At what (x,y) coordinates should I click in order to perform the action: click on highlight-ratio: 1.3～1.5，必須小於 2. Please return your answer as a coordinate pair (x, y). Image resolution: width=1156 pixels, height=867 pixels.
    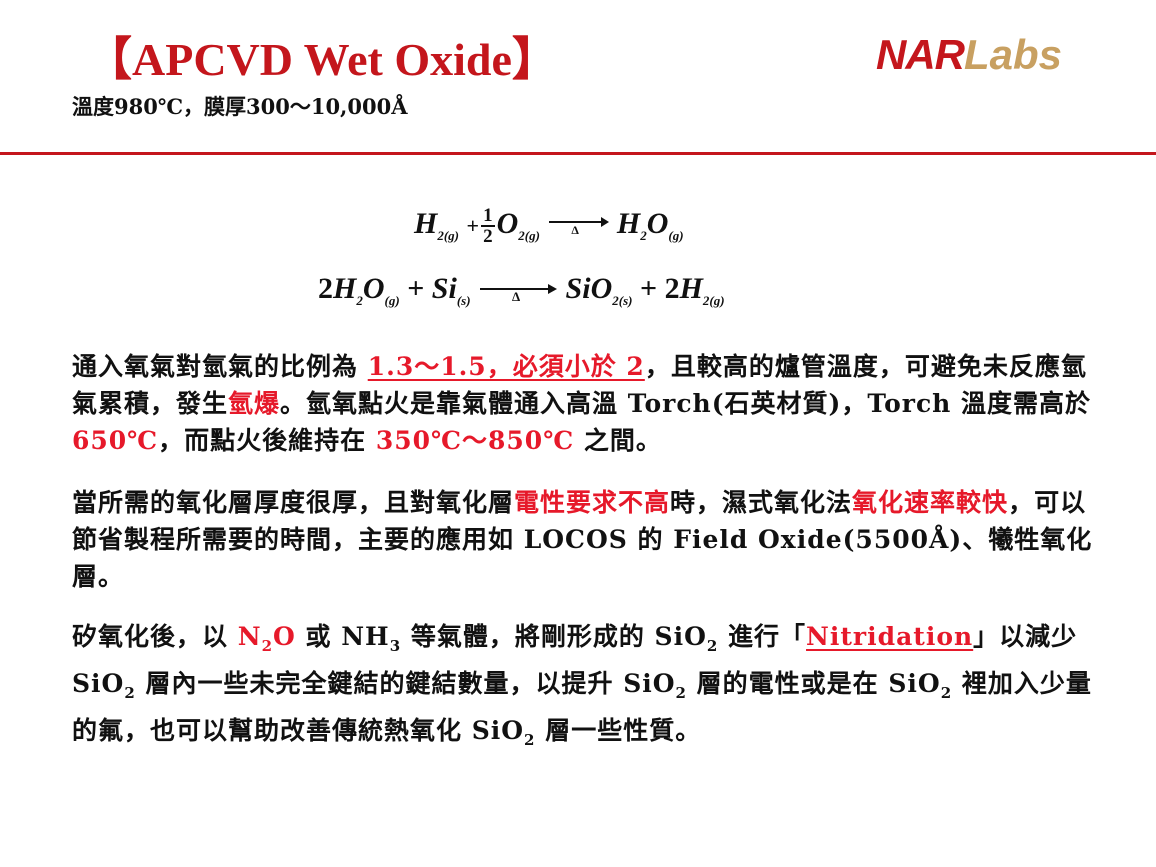
    Looking at the image, I should click on (506, 366).